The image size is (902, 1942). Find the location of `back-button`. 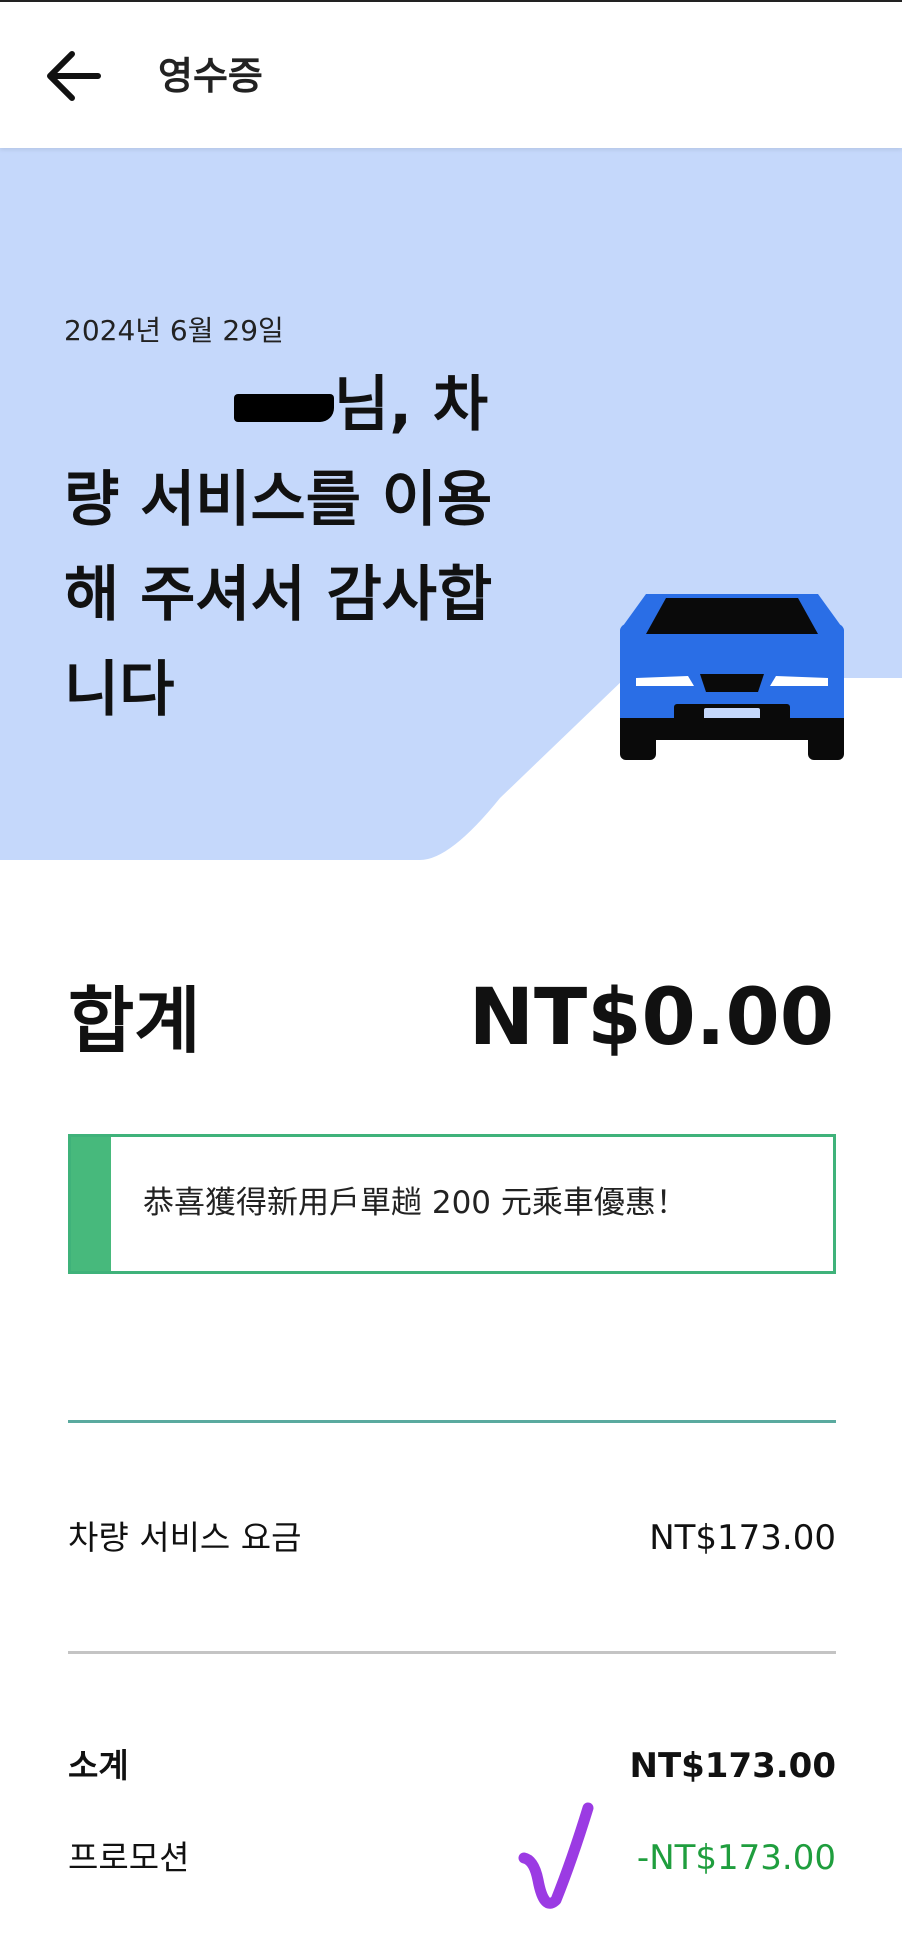

back-button is located at coordinates (74, 76).